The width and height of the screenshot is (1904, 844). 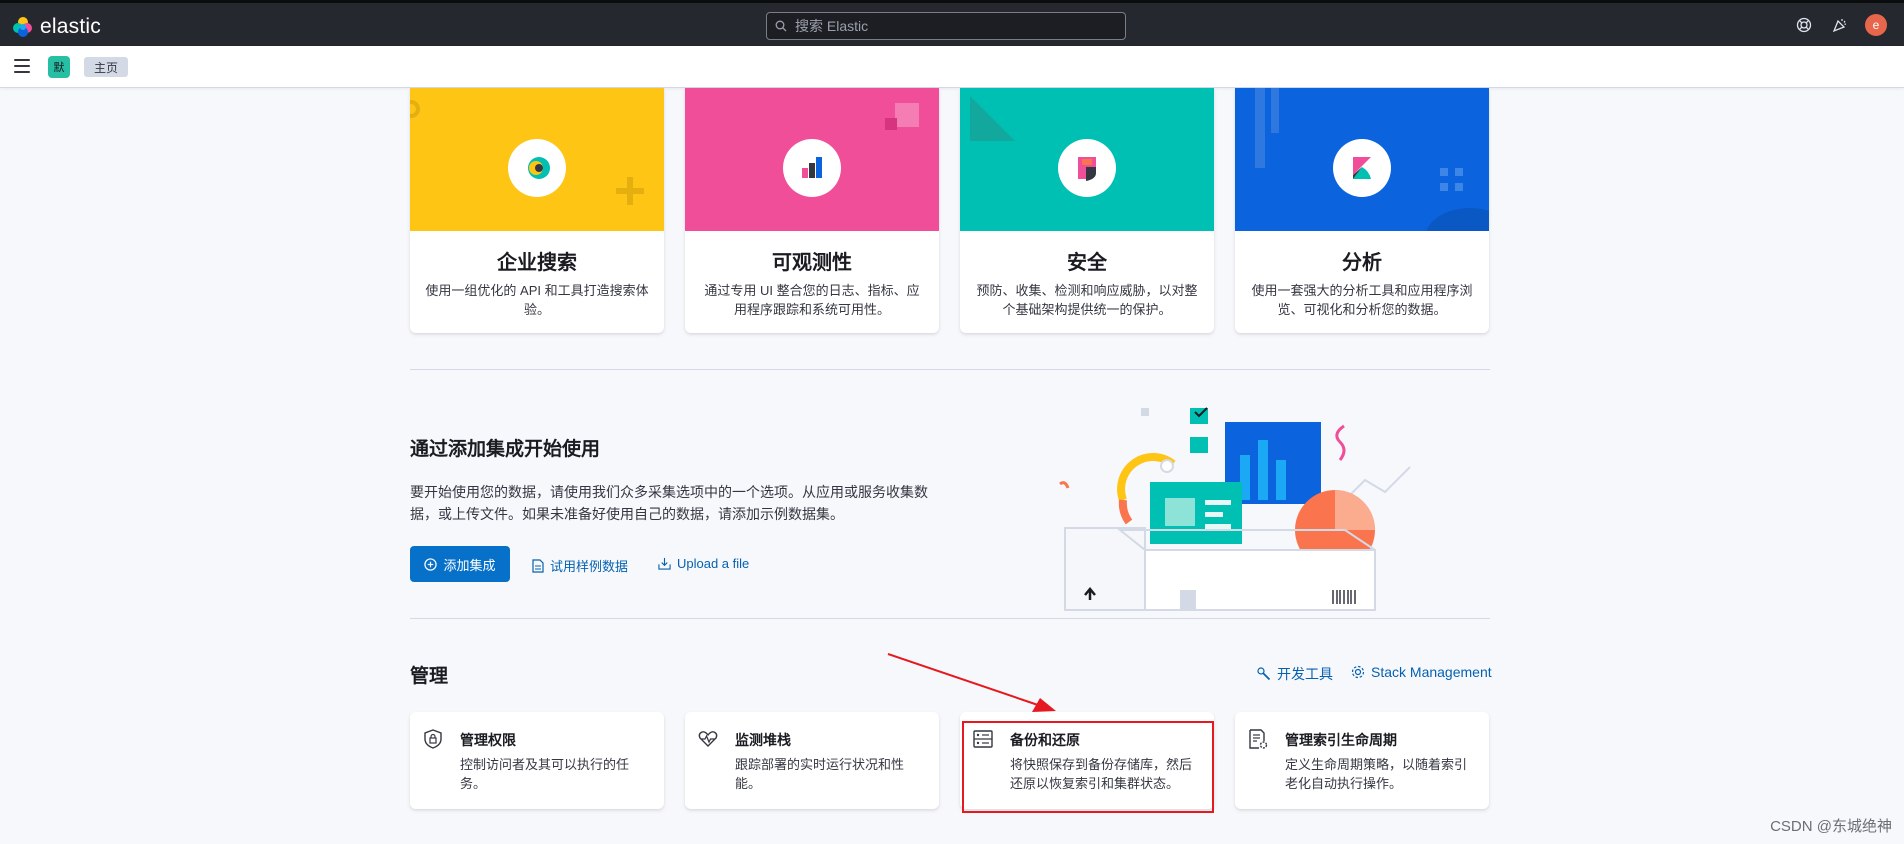 I want to click on solution-description: 通过专用 UI 整合您的日志、指标、应用程序跟踪和系统可用性。, so click(x=812, y=300).